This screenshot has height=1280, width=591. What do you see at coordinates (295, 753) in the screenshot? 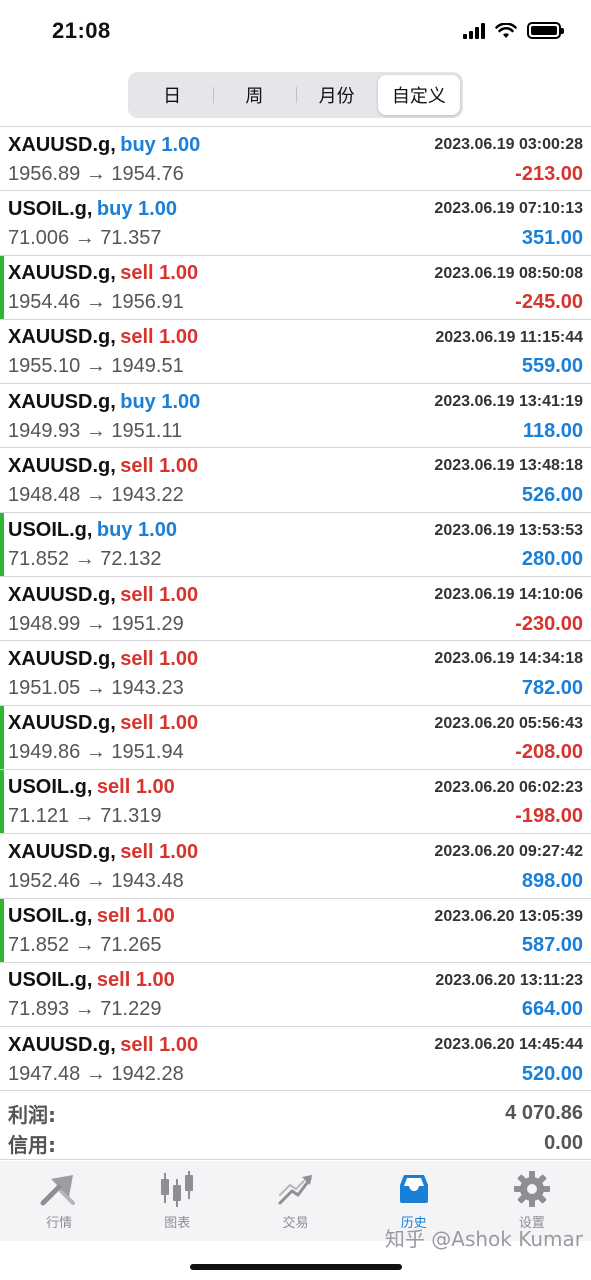
I see `trade-row-detail: 1949.86 → 1951.94 -208.00` at bounding box center [295, 753].